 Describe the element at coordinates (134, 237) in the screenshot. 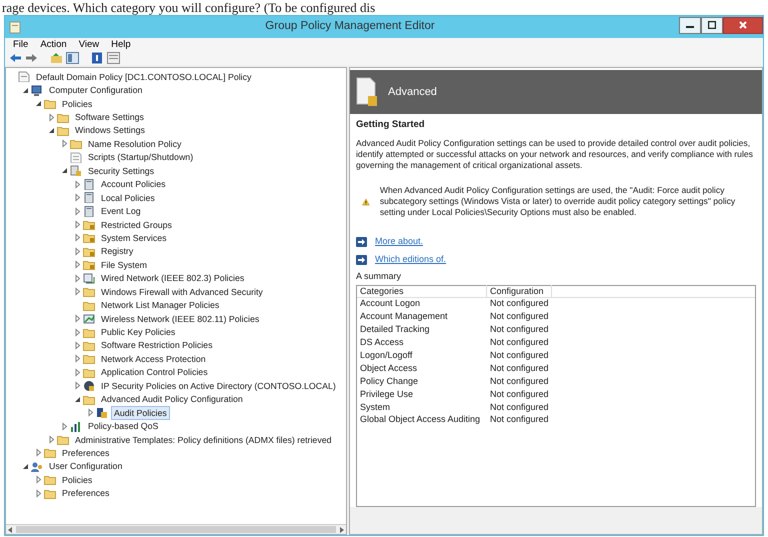

I see `tree-item: System Services` at that location.